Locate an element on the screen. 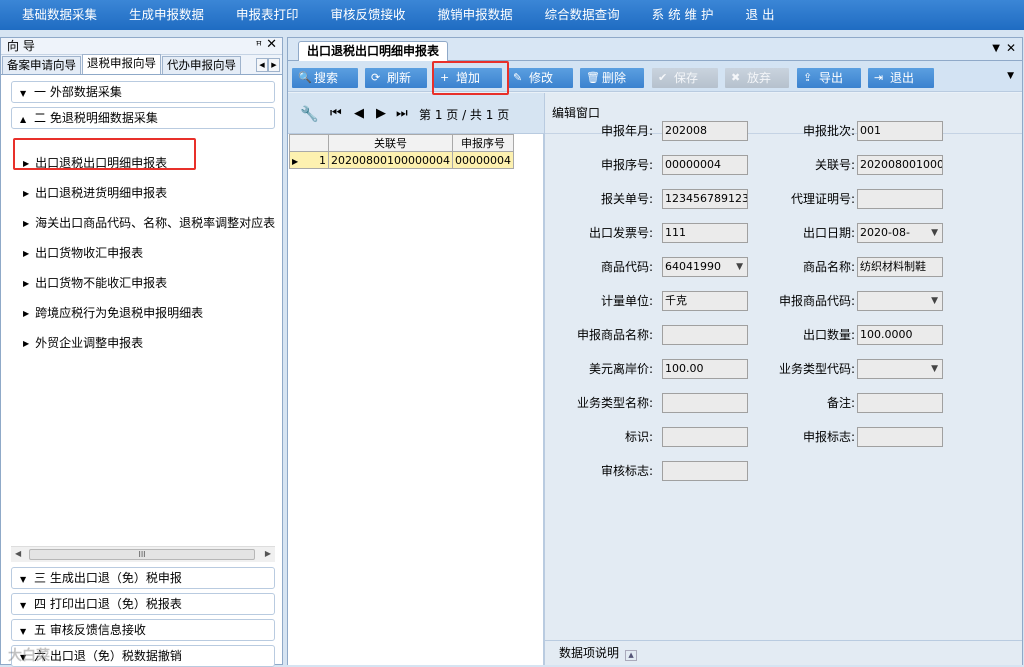 This screenshot has width=1024, height=667. table-cell: 20200800100000004 is located at coordinates (390, 160).